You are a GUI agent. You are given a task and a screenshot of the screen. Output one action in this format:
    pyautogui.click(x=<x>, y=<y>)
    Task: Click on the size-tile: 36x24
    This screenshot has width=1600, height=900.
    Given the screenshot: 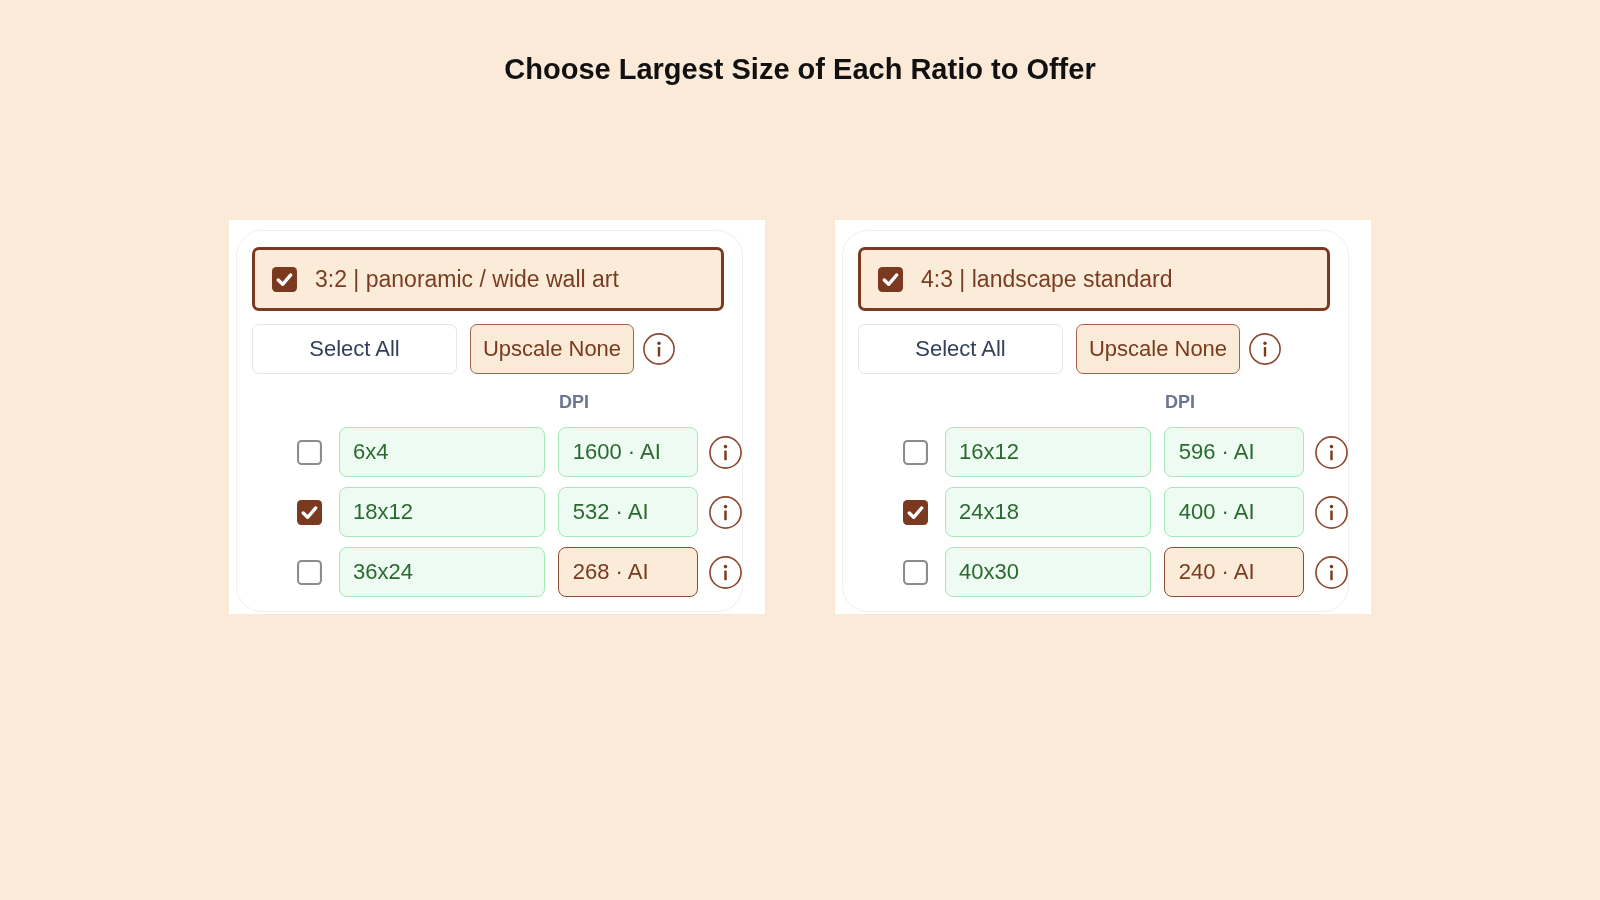 What is the action you would take?
    pyautogui.click(x=442, y=572)
    